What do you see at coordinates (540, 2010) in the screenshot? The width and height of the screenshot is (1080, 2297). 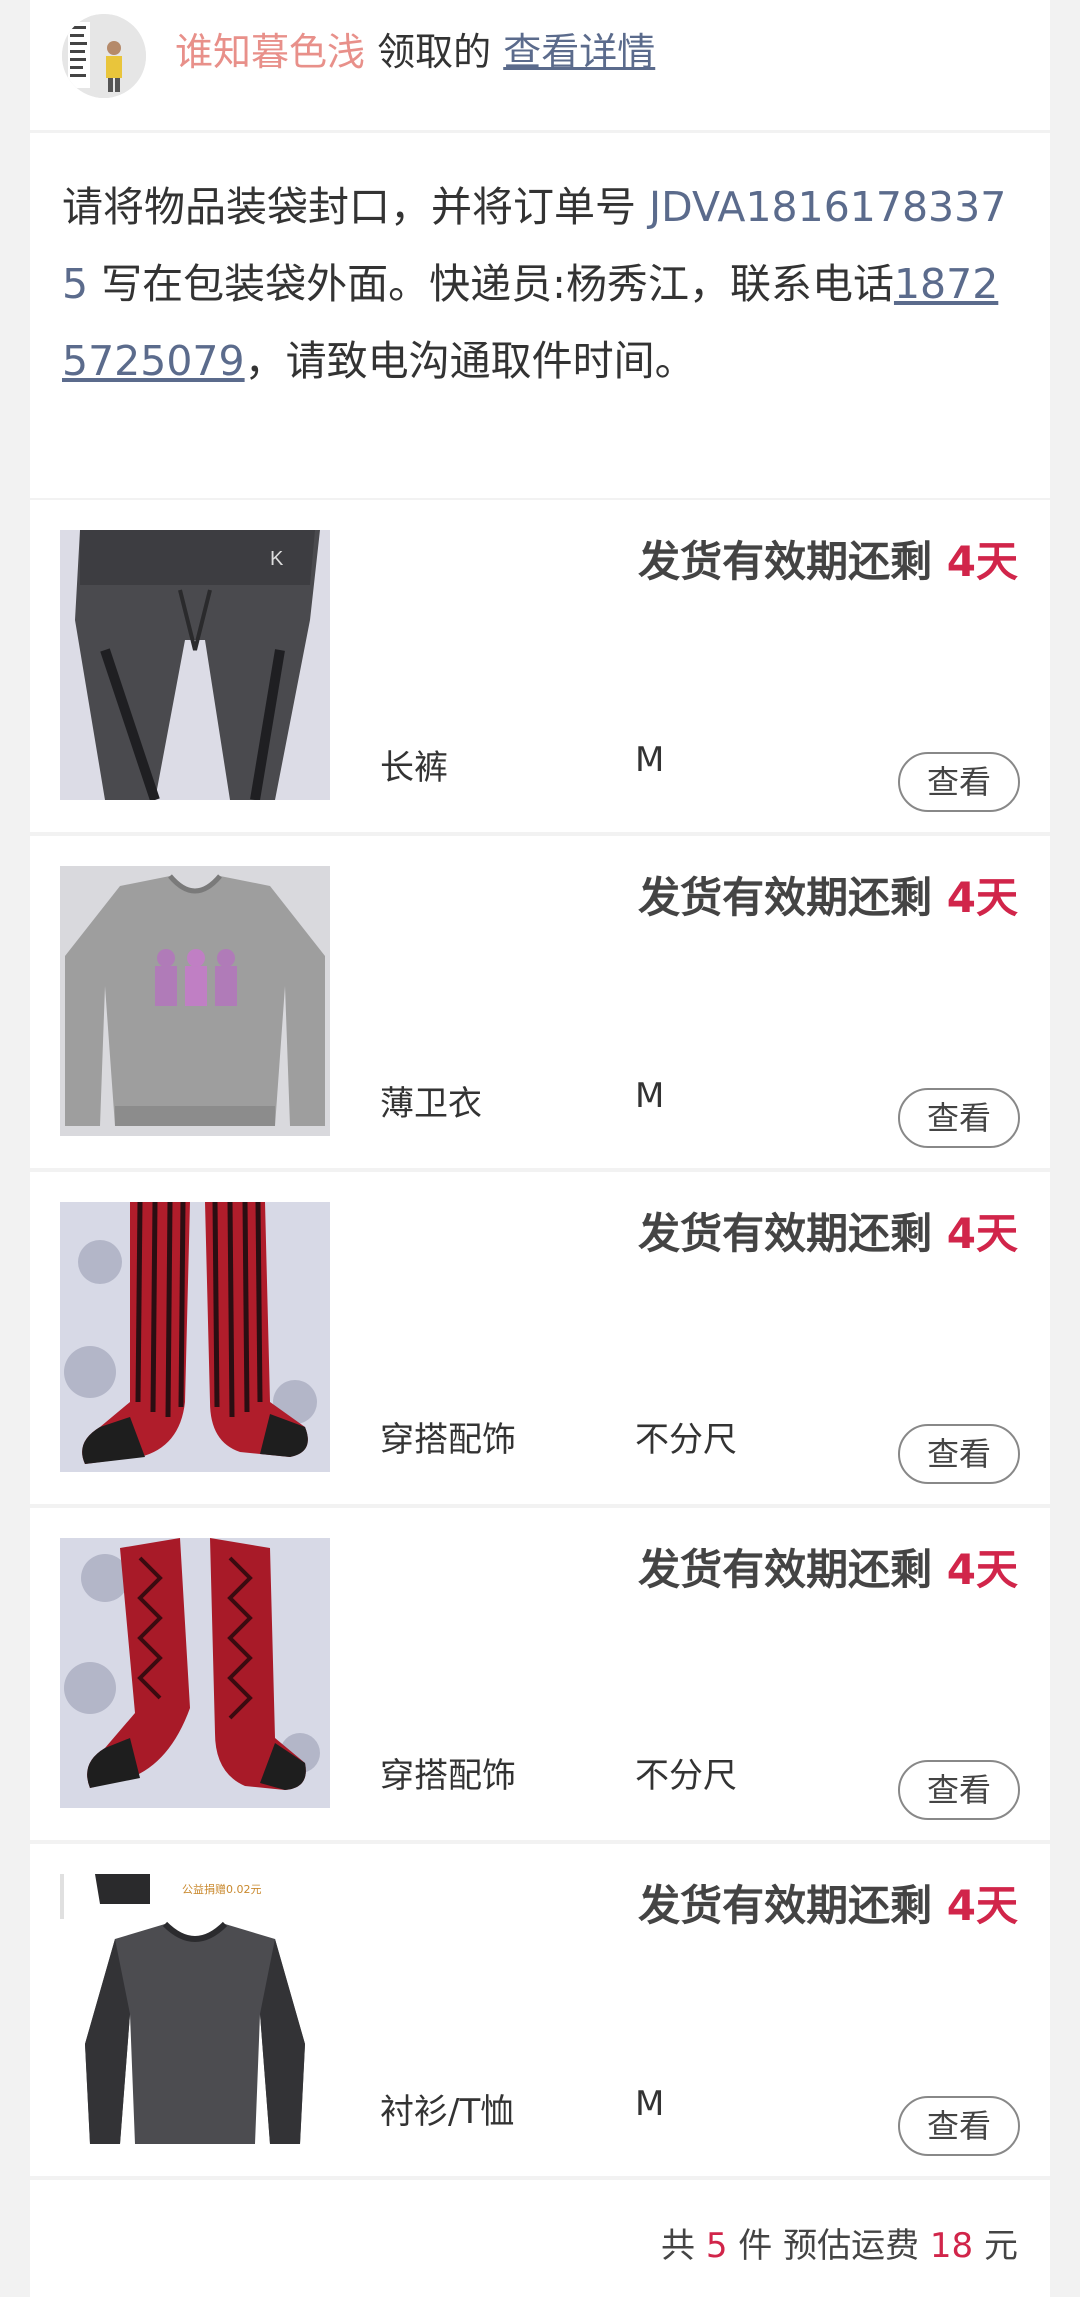 I see `item-card: 公益捐赠0.02元 发货有效期还剩 4天 衬衫/T恤 M 查看` at bounding box center [540, 2010].